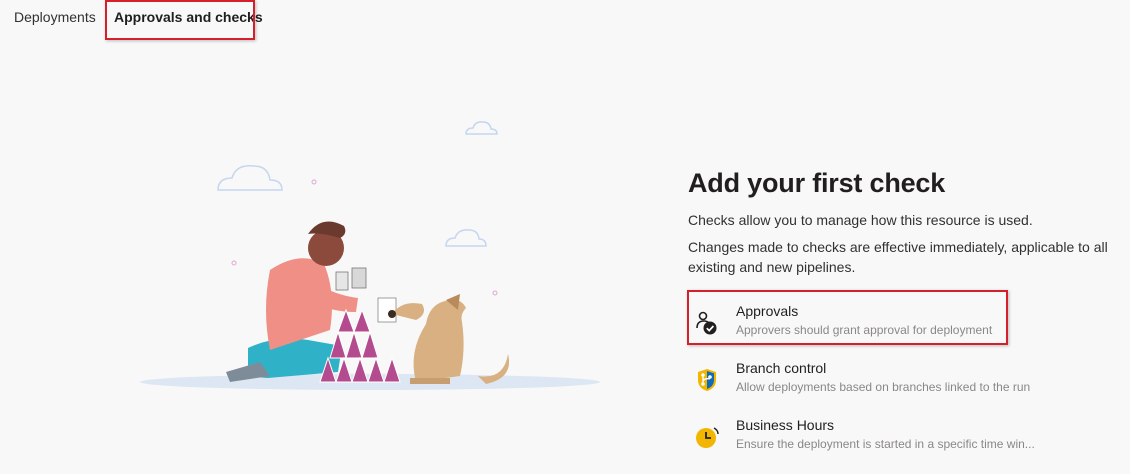 The height and width of the screenshot is (474, 1130). Describe the element at coordinates (781, 368) in the screenshot. I see `check-name: Branch control` at that location.